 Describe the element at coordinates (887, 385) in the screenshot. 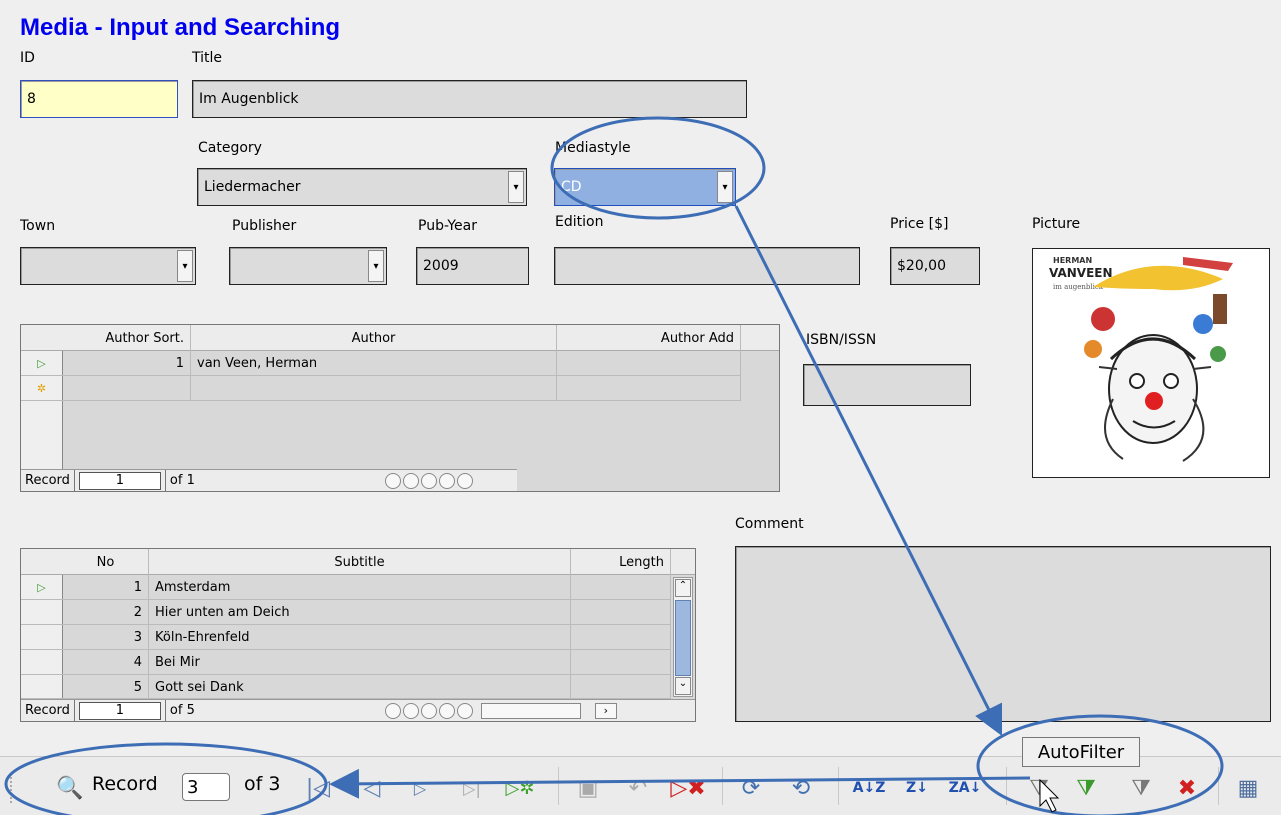

I see `isbn-field` at that location.